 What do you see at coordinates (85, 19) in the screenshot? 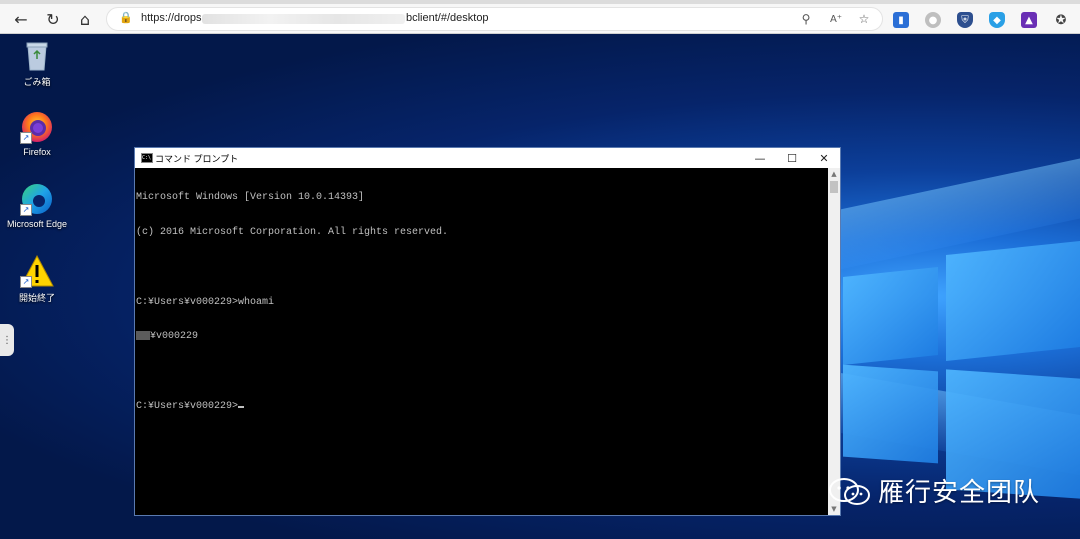
I see `home-icon: ⌂` at bounding box center [85, 19].